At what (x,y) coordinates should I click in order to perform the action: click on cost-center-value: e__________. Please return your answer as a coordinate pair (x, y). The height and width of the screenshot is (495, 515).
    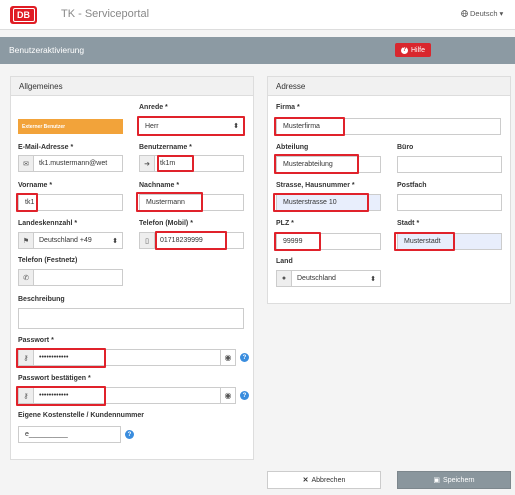
    Looking at the image, I should click on (46, 434).